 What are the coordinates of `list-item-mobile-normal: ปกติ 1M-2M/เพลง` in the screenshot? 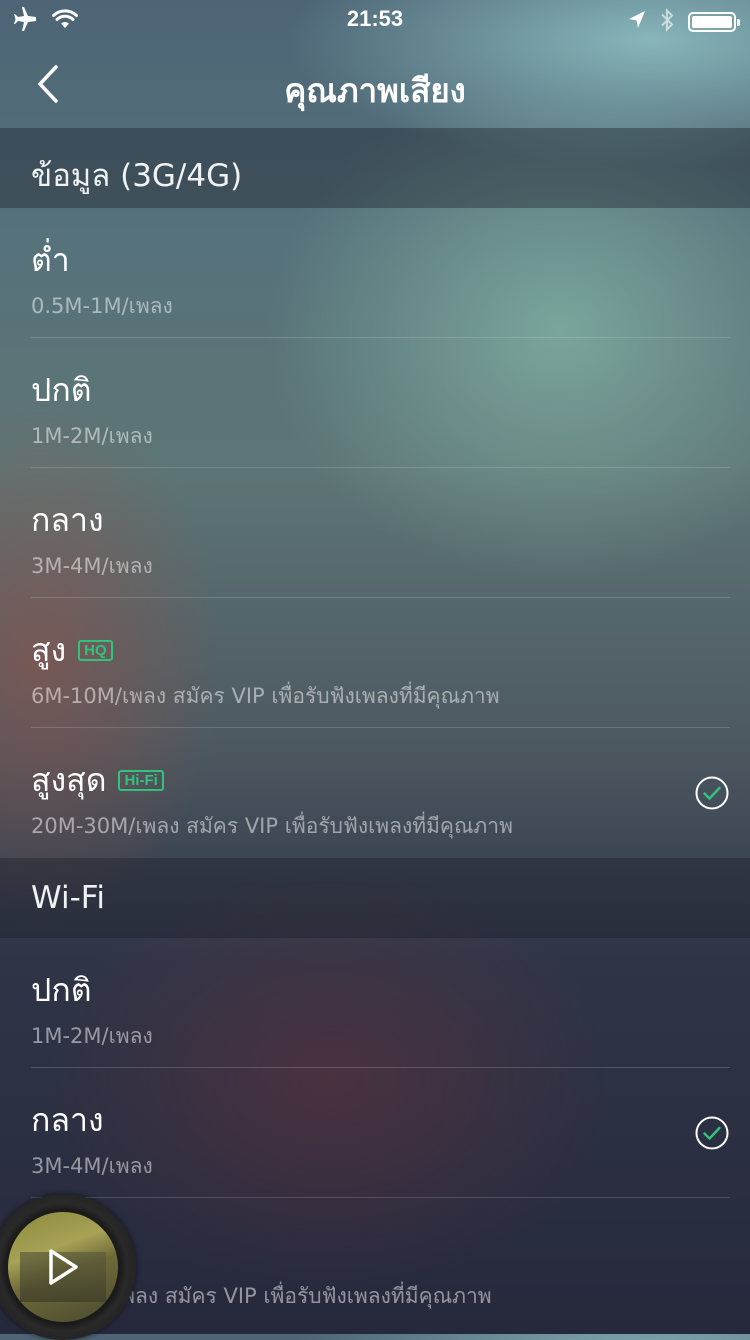 It's located at (375, 403).